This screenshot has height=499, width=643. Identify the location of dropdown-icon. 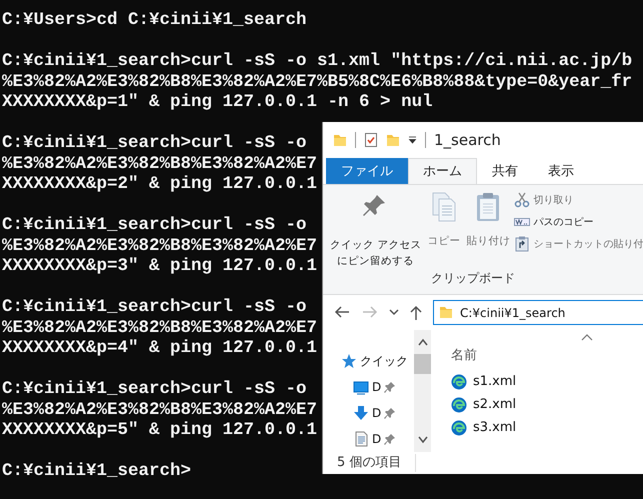
(412, 140).